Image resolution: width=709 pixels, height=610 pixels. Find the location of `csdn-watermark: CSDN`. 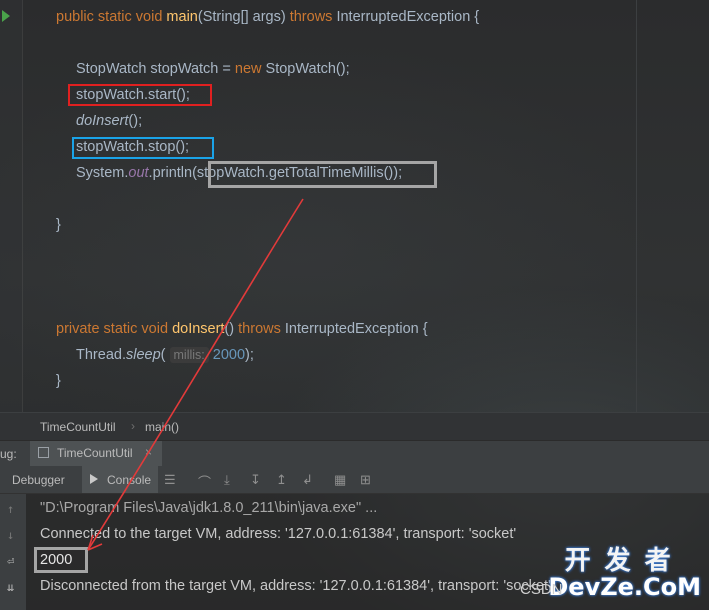

csdn-watermark: CSDN is located at coordinates (541, 589).